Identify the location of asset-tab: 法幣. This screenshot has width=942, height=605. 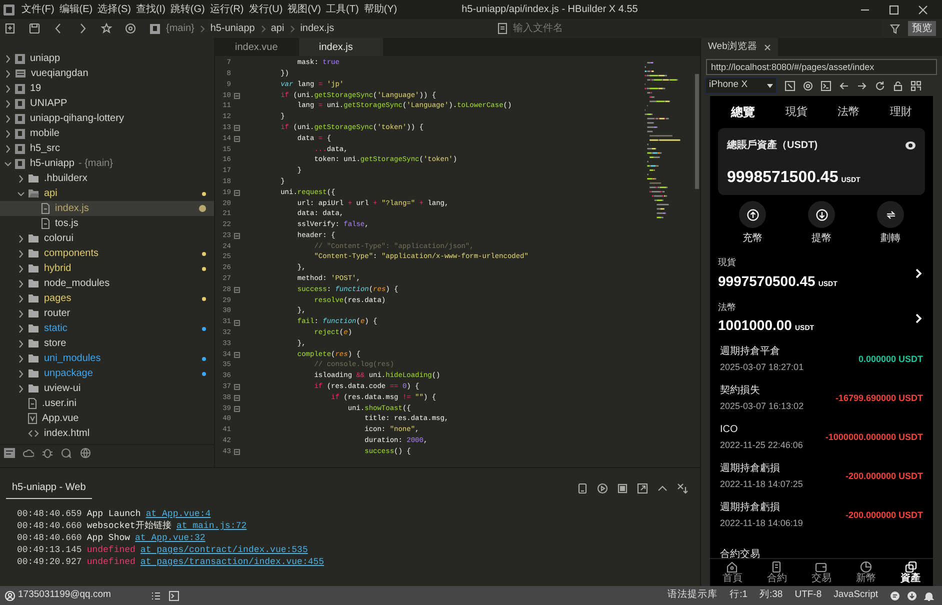
(849, 112).